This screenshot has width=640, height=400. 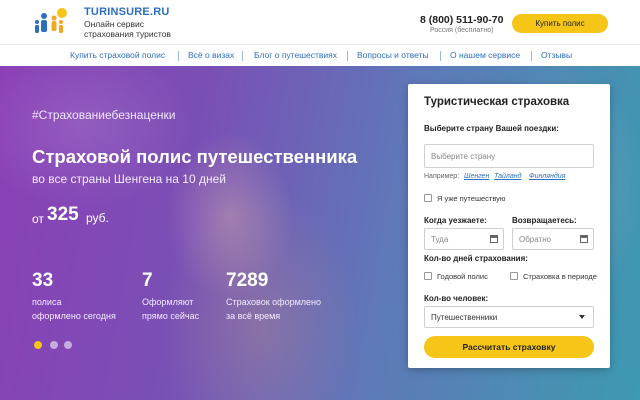 I want to click on stat-label-line-1: полиса, so click(x=47, y=302).